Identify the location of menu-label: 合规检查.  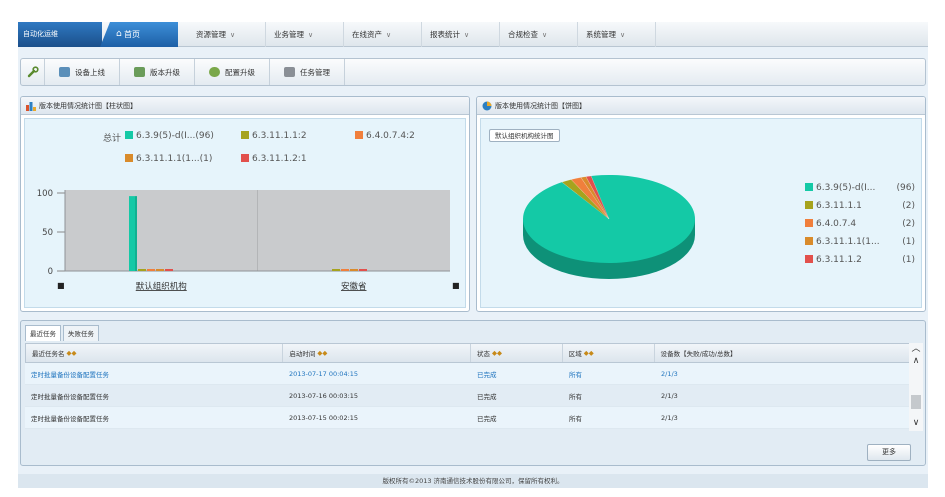
(523, 34).